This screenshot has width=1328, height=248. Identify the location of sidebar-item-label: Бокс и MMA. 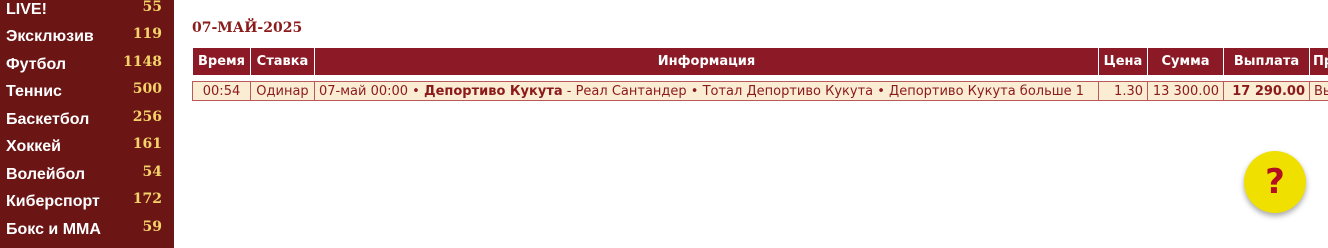
(53, 229).